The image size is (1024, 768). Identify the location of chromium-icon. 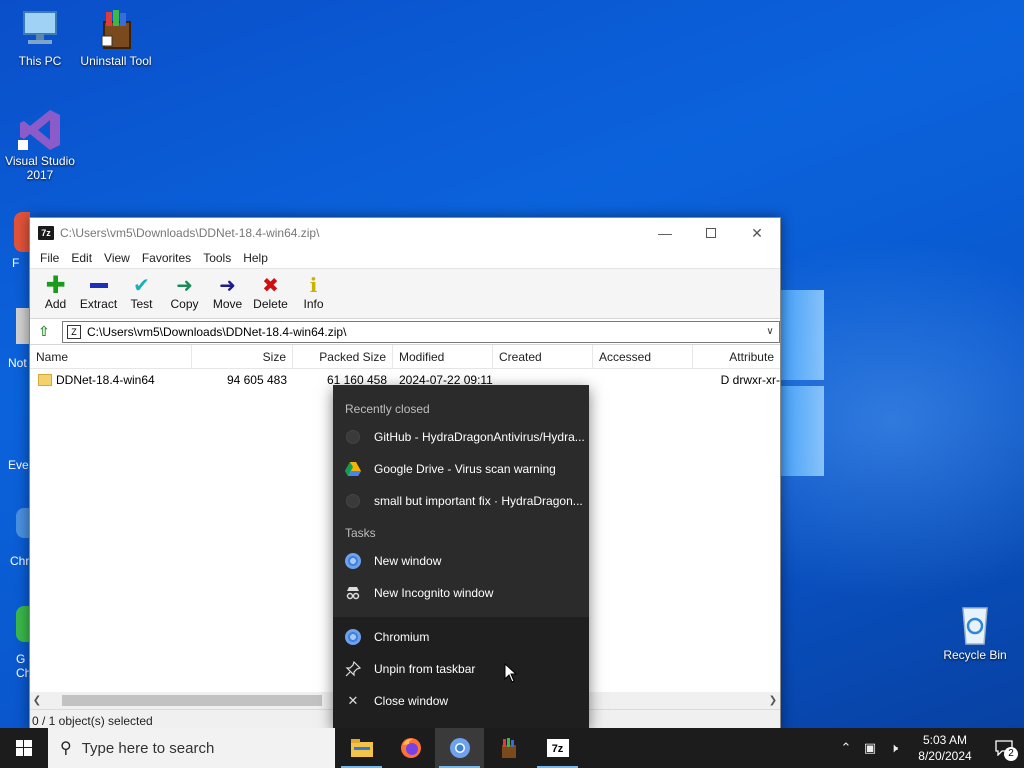
(353, 561).